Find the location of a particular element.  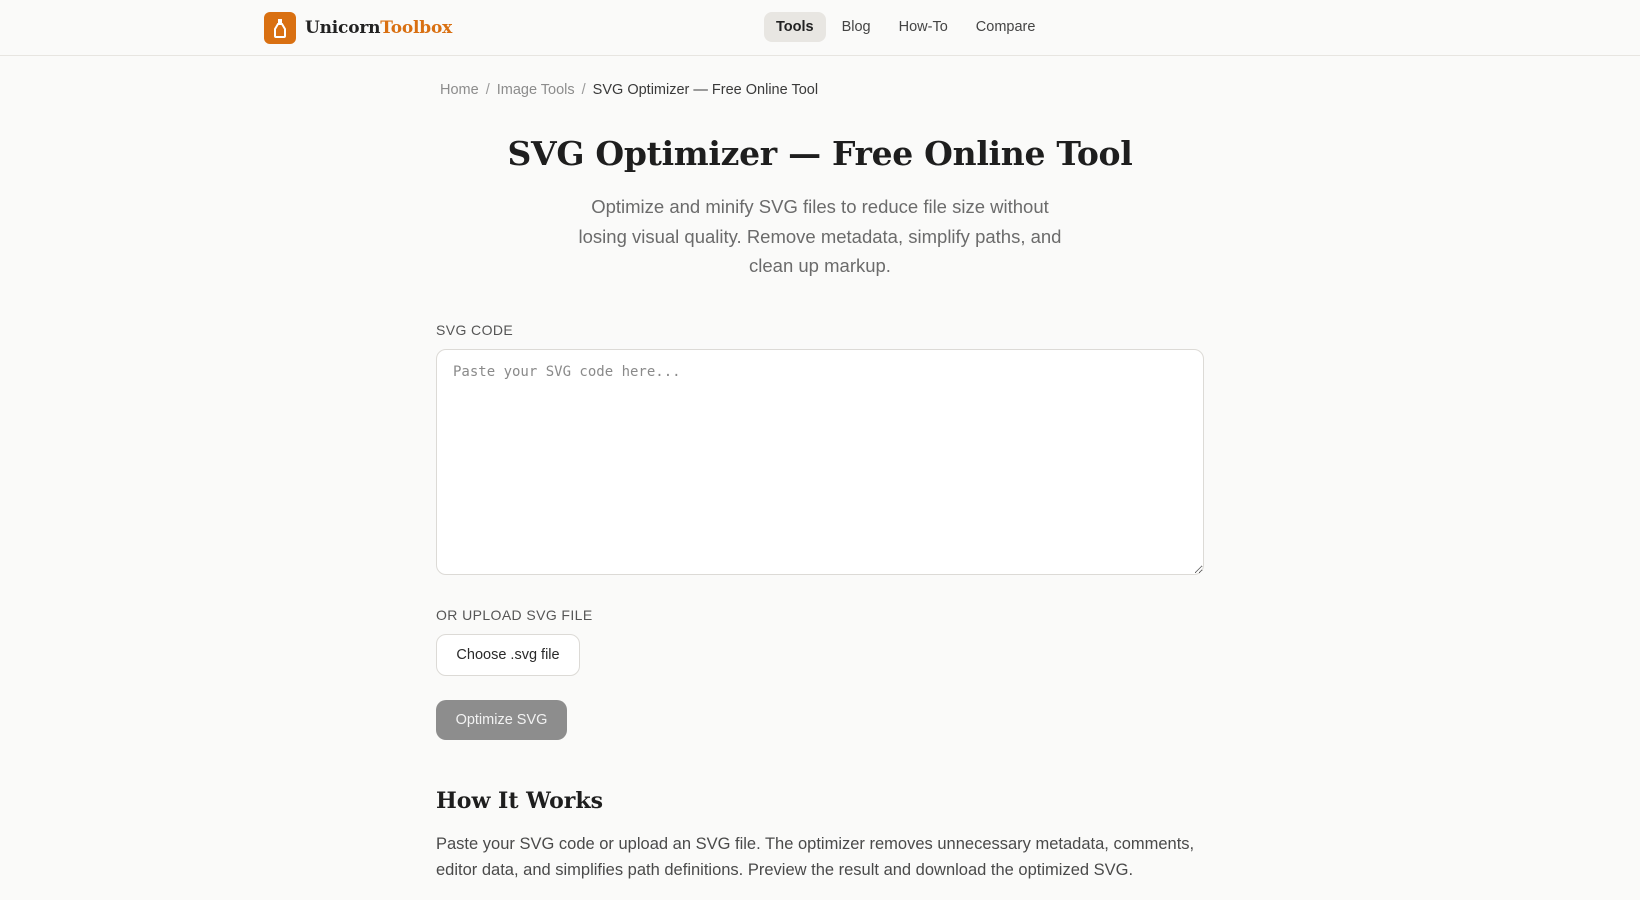

breadcrumb-image-tools: Image Tools is located at coordinates (536, 90).